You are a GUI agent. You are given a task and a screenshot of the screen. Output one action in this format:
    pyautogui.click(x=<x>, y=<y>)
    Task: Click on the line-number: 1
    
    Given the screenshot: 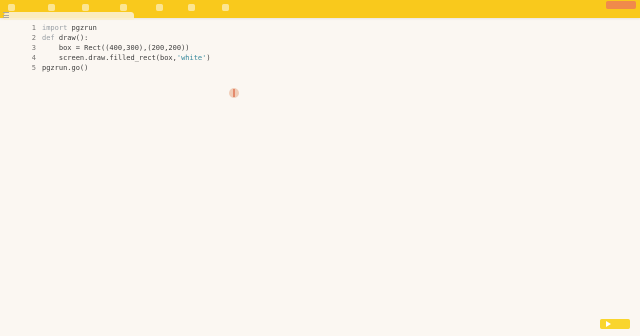 What is the action you would take?
    pyautogui.click(x=33, y=28)
    